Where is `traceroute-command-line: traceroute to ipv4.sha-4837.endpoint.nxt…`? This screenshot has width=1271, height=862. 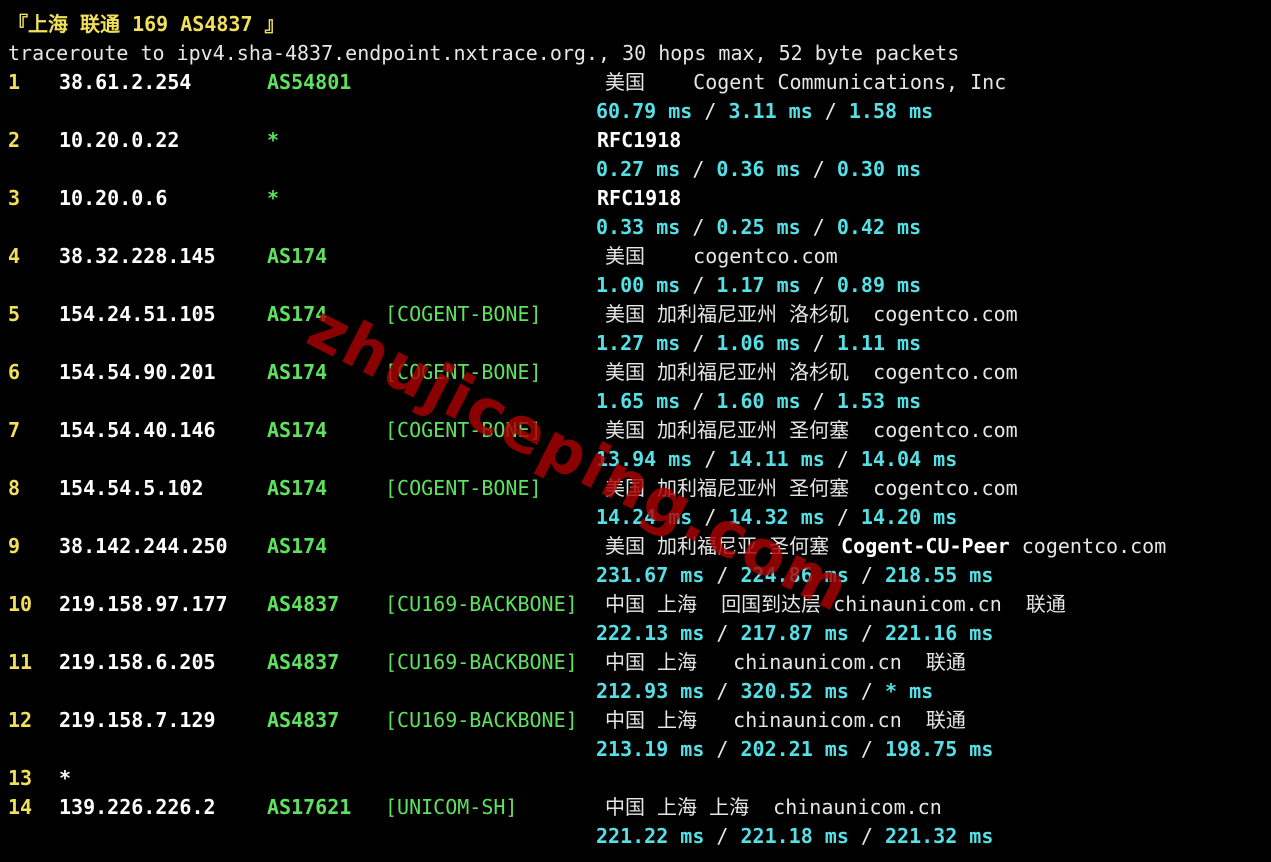 traceroute-command-line: traceroute to ipv4.sha-4837.endpoint.nxt… is located at coordinates (484, 53).